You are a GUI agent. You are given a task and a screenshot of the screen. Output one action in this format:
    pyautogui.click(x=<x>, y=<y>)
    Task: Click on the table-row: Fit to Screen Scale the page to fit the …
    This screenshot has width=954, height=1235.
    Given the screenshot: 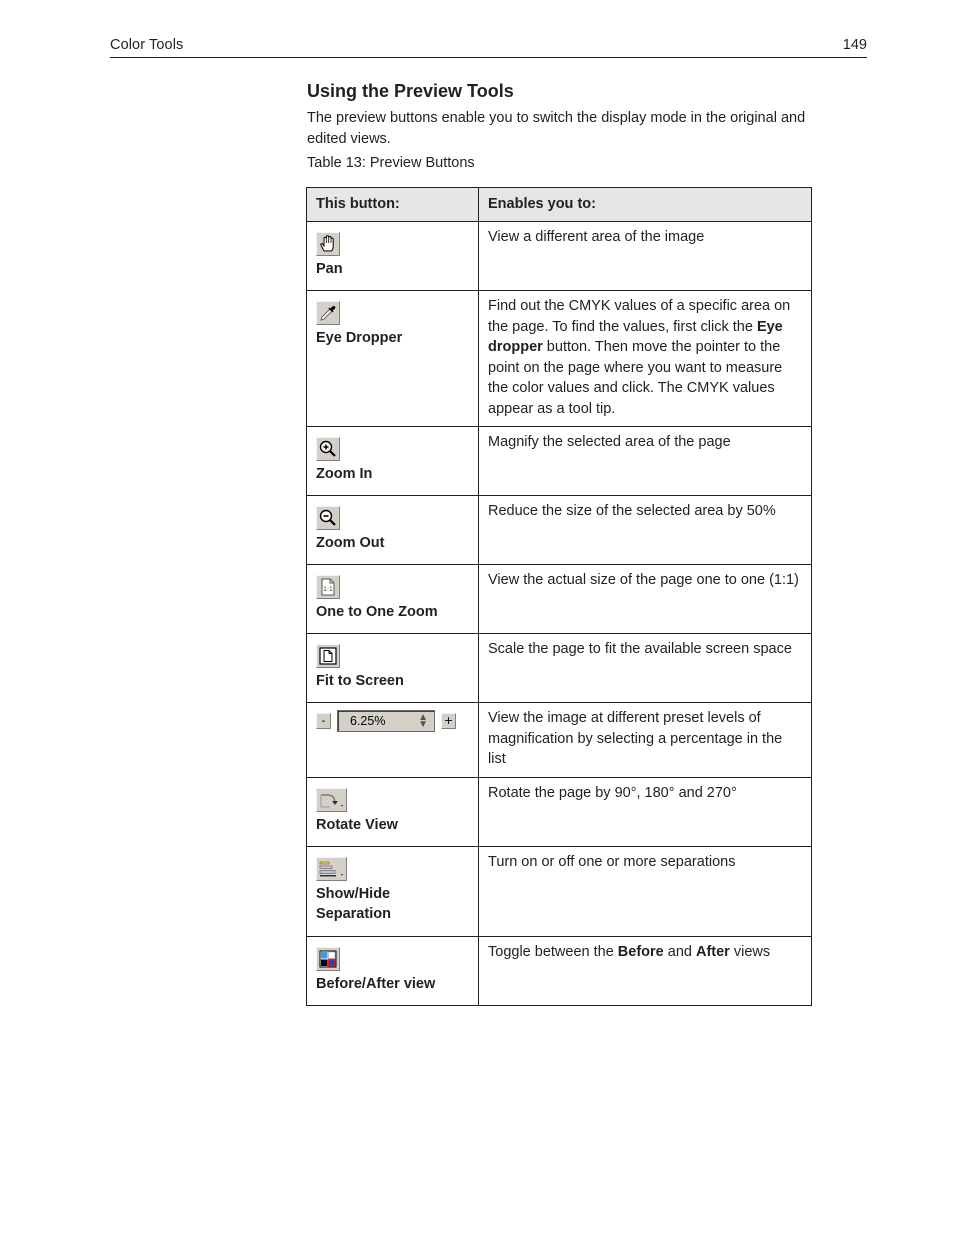 What is the action you would take?
    pyautogui.click(x=559, y=668)
    